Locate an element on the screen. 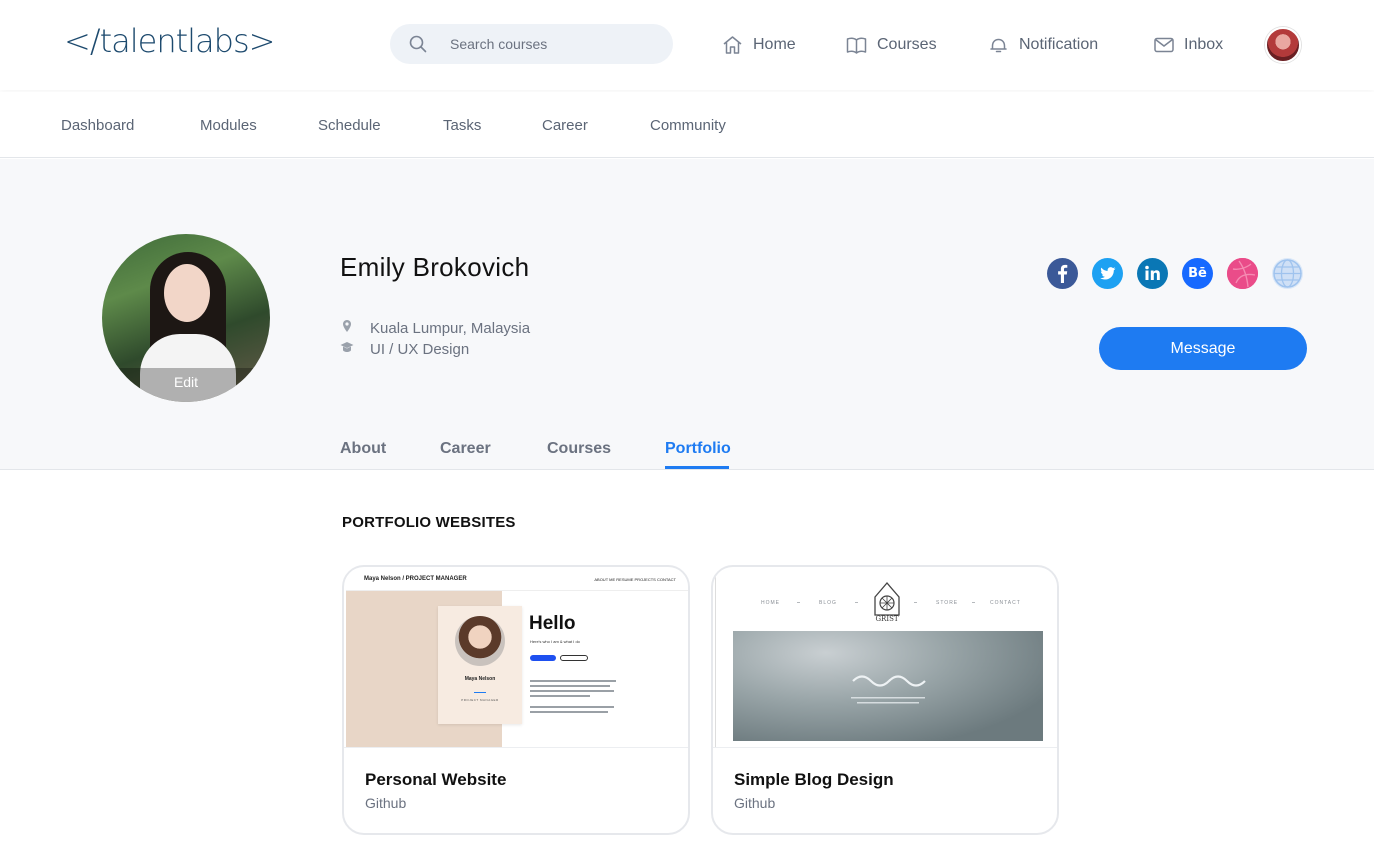 This screenshot has height=841, width=1374. portfolio-thumbnail: HOME BLOG STORE CONTACT GRIST is located at coordinates (886, 658).